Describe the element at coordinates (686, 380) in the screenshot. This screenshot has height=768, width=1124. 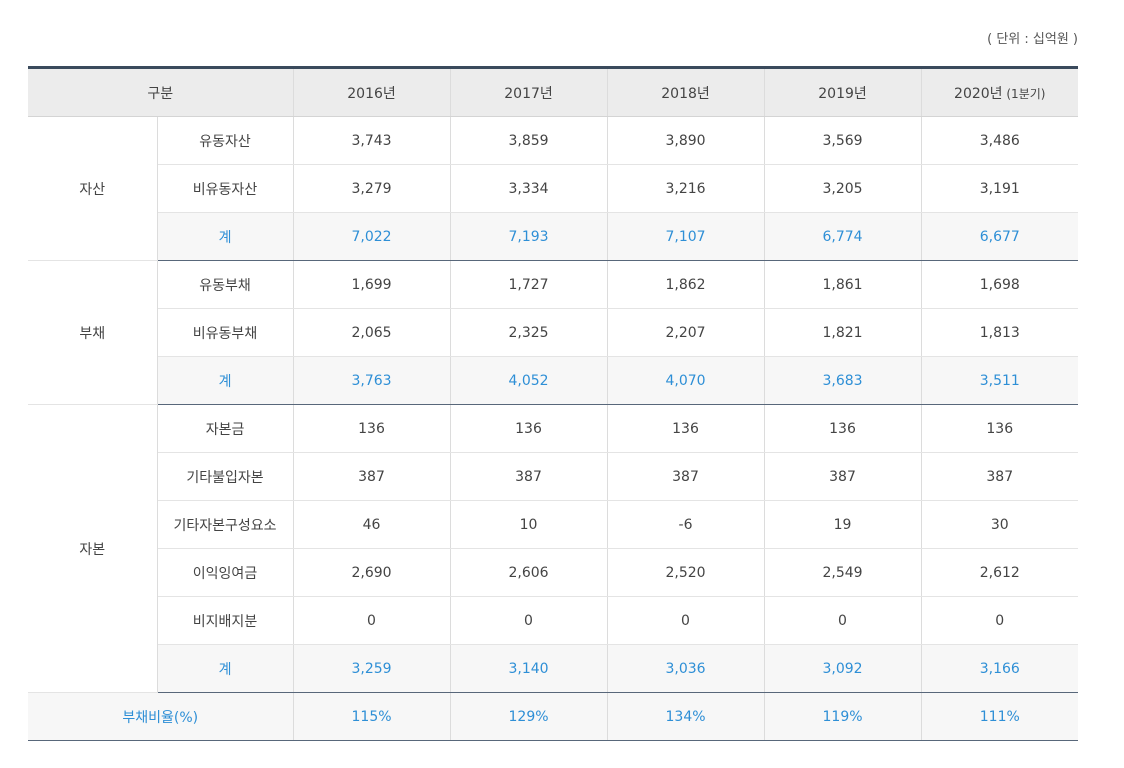
I see `value-cell: 4,070` at that location.